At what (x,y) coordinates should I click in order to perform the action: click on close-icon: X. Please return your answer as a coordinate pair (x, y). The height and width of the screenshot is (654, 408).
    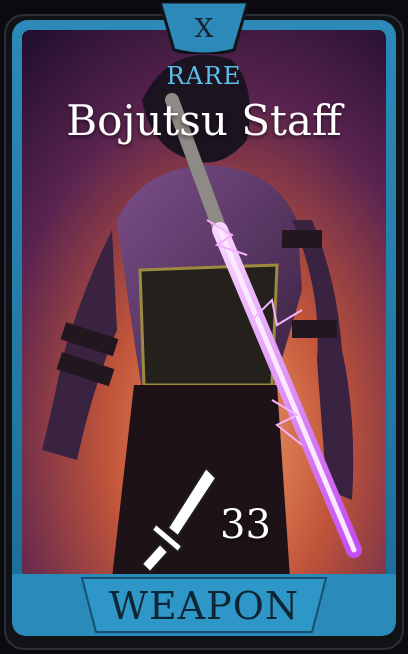
    Looking at the image, I should click on (204, 29).